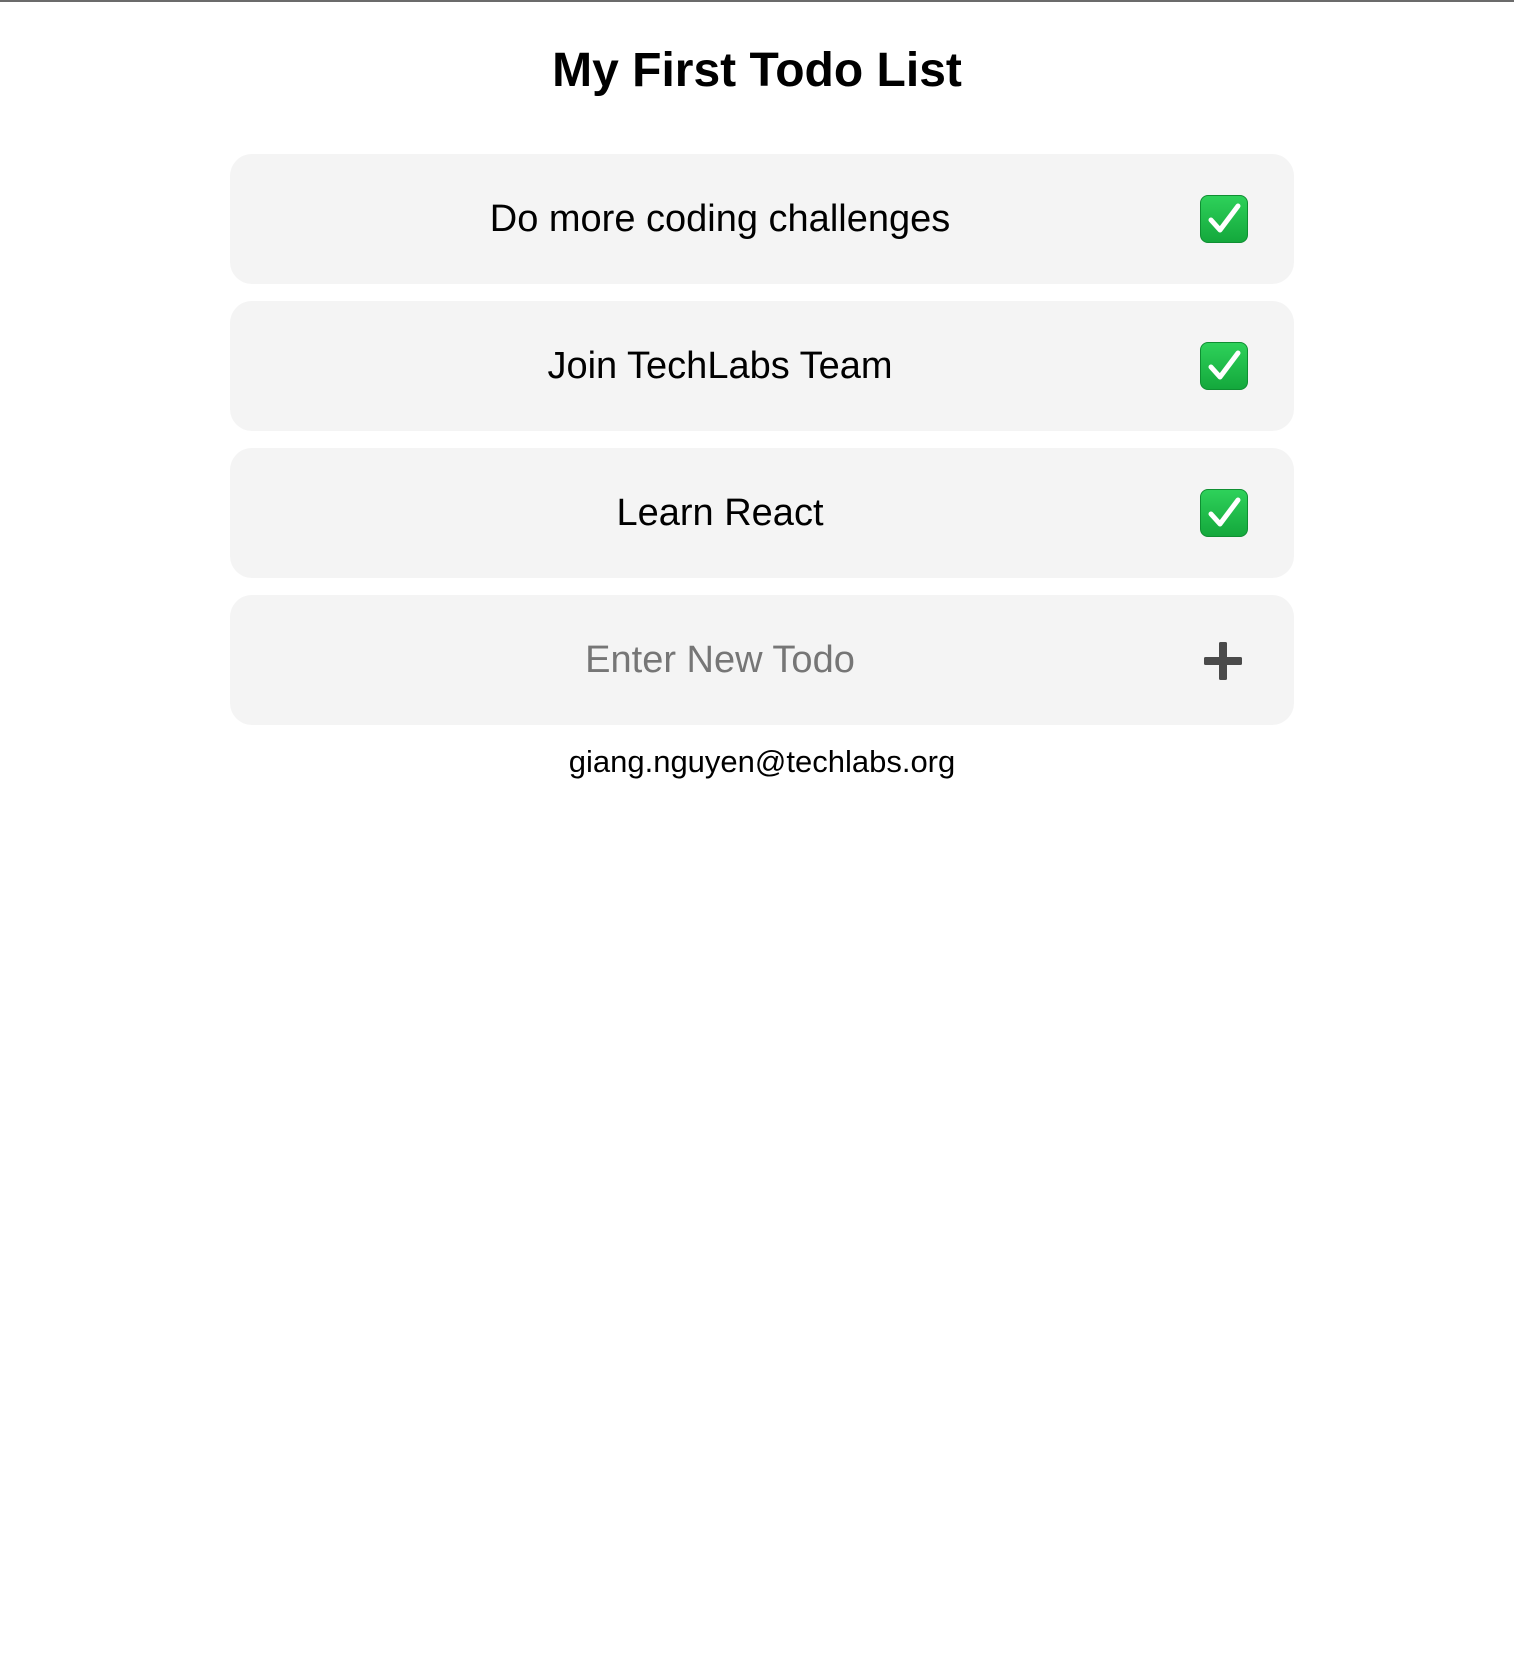 This screenshot has height=1656, width=1514. I want to click on user-email: giang.nguyen@techlabs.org, so click(762, 761).